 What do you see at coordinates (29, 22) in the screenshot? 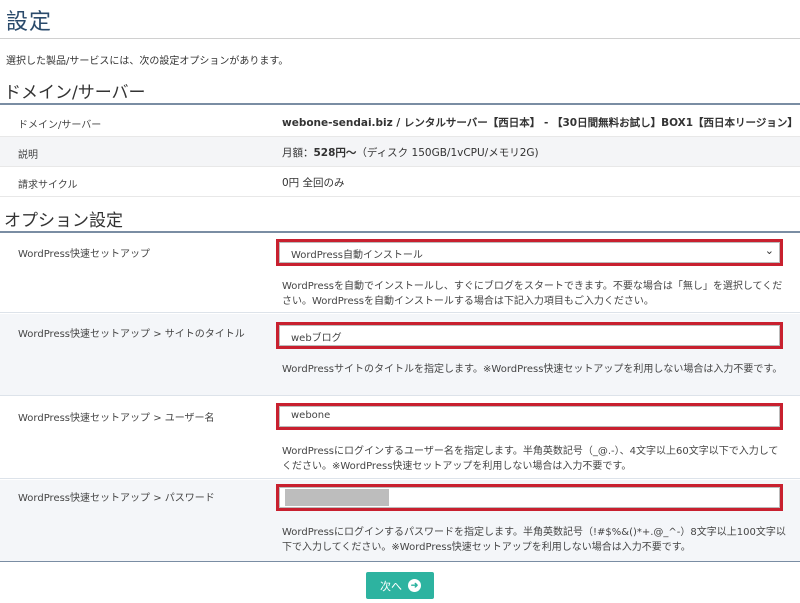
I see `page-title: 設定` at bounding box center [29, 22].